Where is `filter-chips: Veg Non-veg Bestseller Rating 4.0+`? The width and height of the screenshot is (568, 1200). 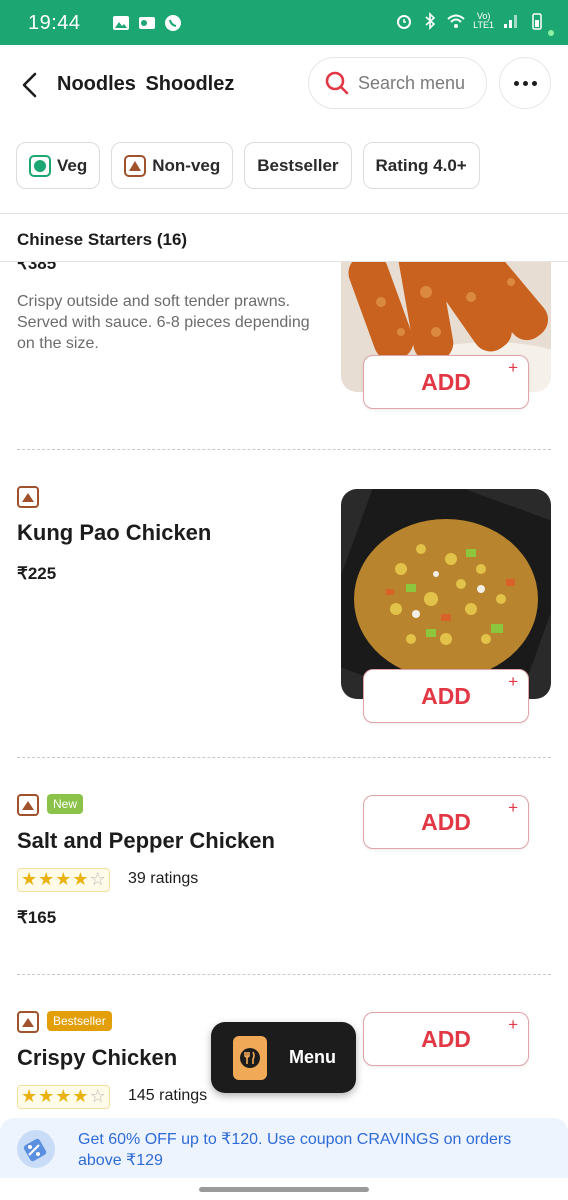 filter-chips: Veg Non-veg Bestseller Rating 4.0+ is located at coordinates (248, 165).